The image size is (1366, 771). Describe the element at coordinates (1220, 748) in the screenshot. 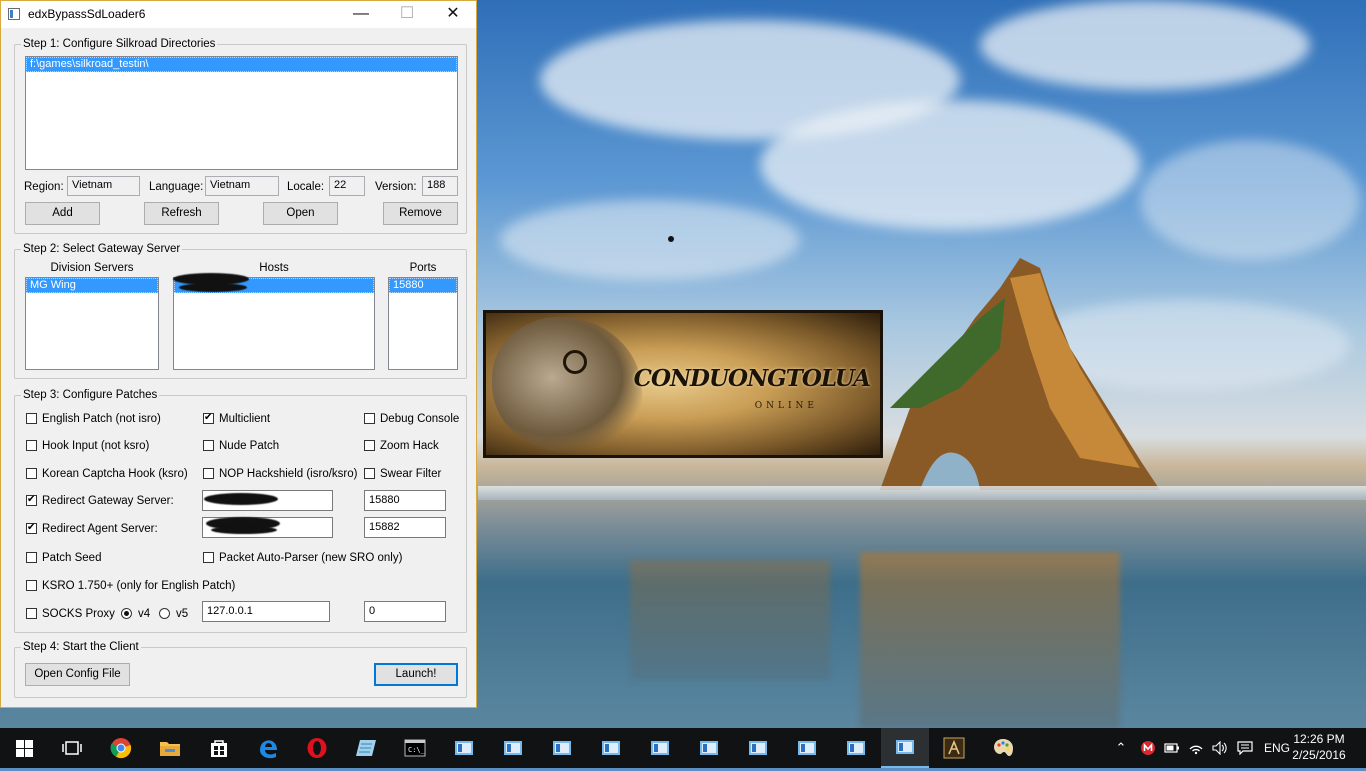

I see `tray-volume` at that location.